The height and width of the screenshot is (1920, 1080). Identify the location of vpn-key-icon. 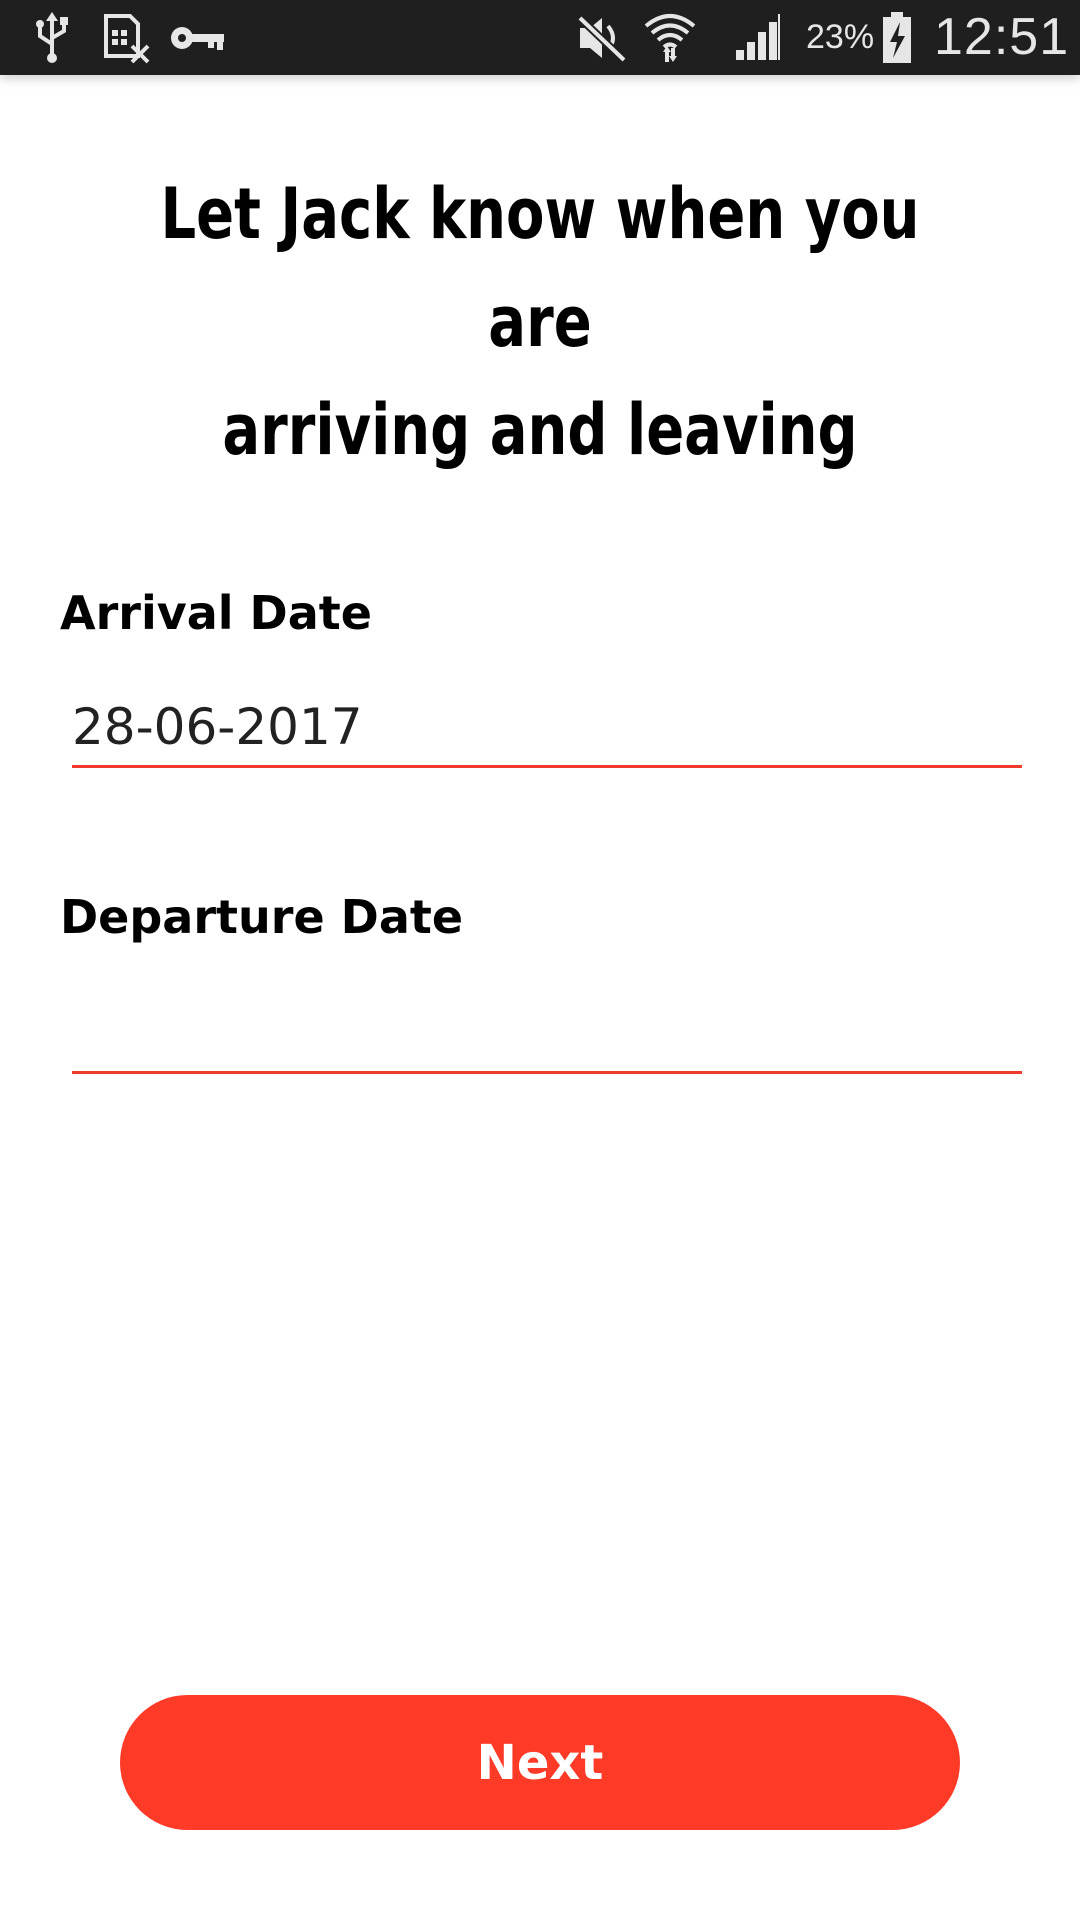
(197, 38).